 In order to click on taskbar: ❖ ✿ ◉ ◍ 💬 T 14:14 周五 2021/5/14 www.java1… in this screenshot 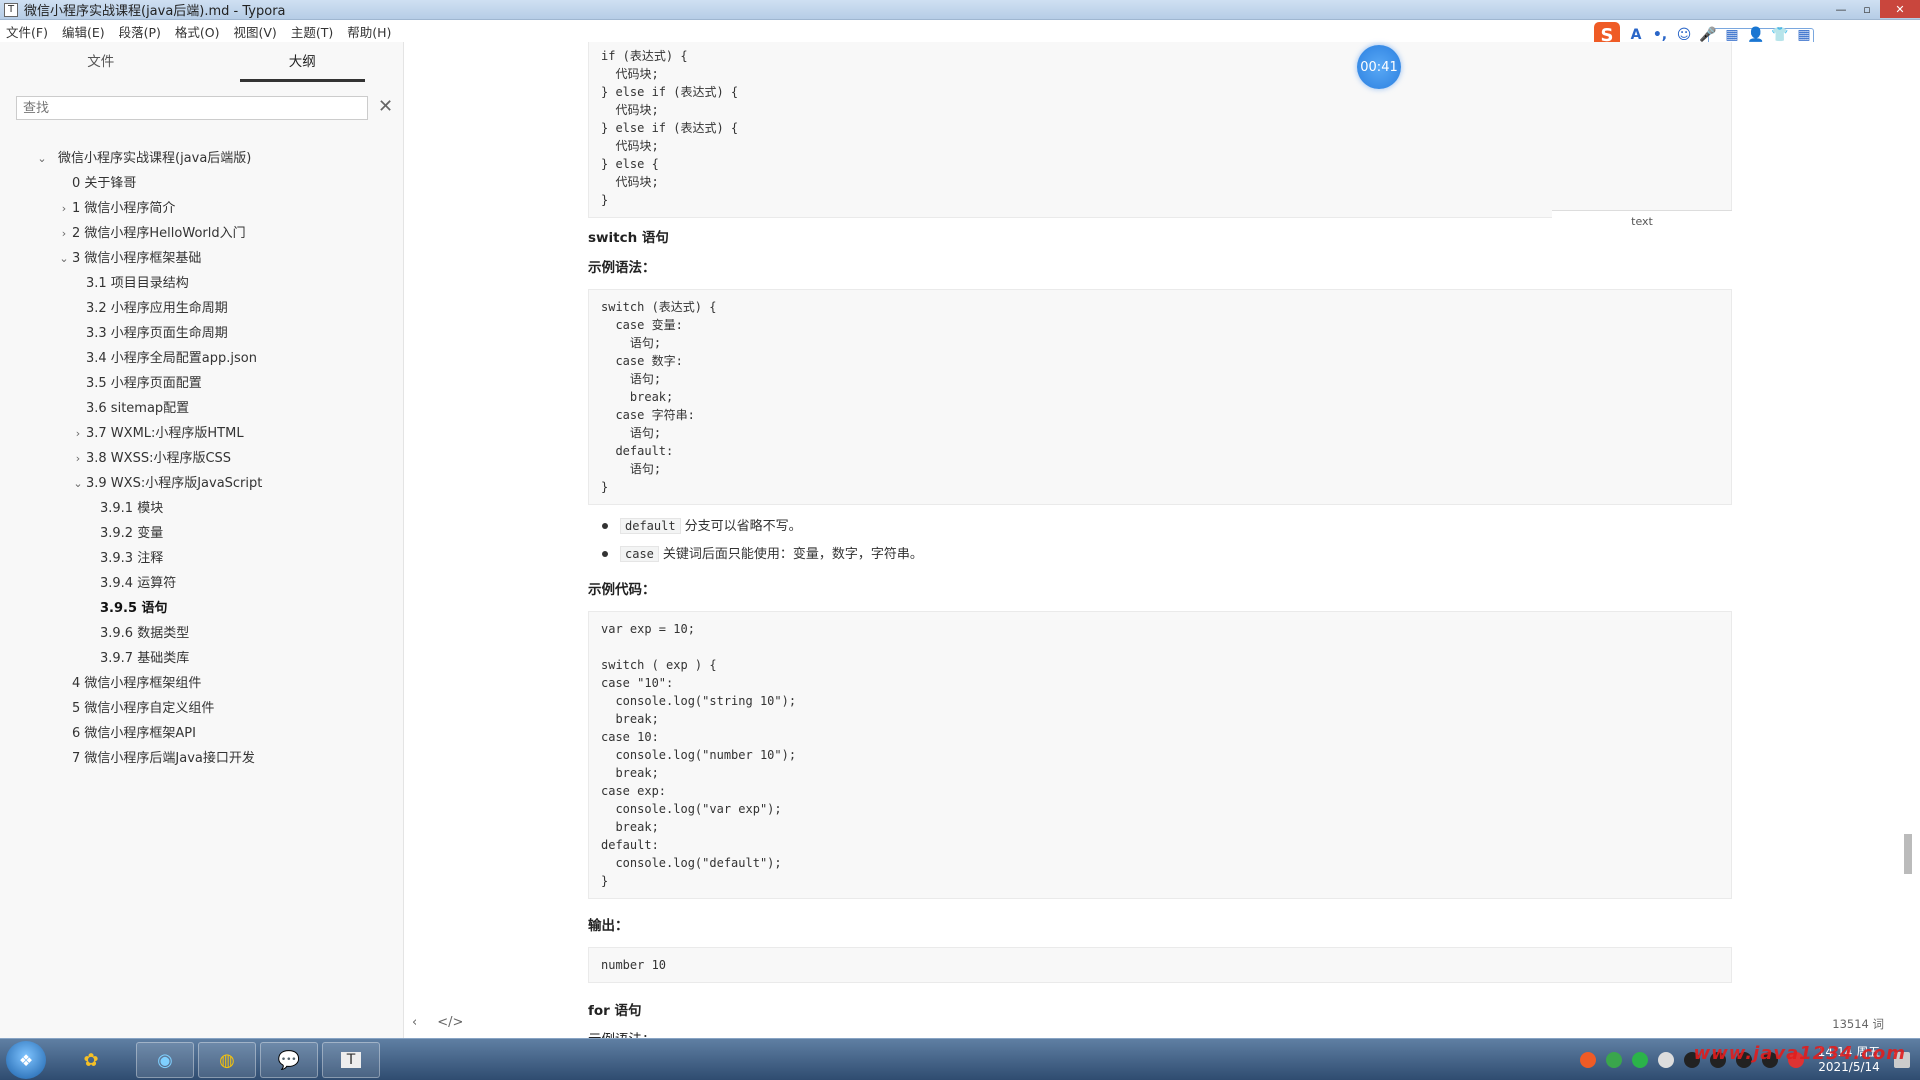, I will do `click(960, 1059)`.